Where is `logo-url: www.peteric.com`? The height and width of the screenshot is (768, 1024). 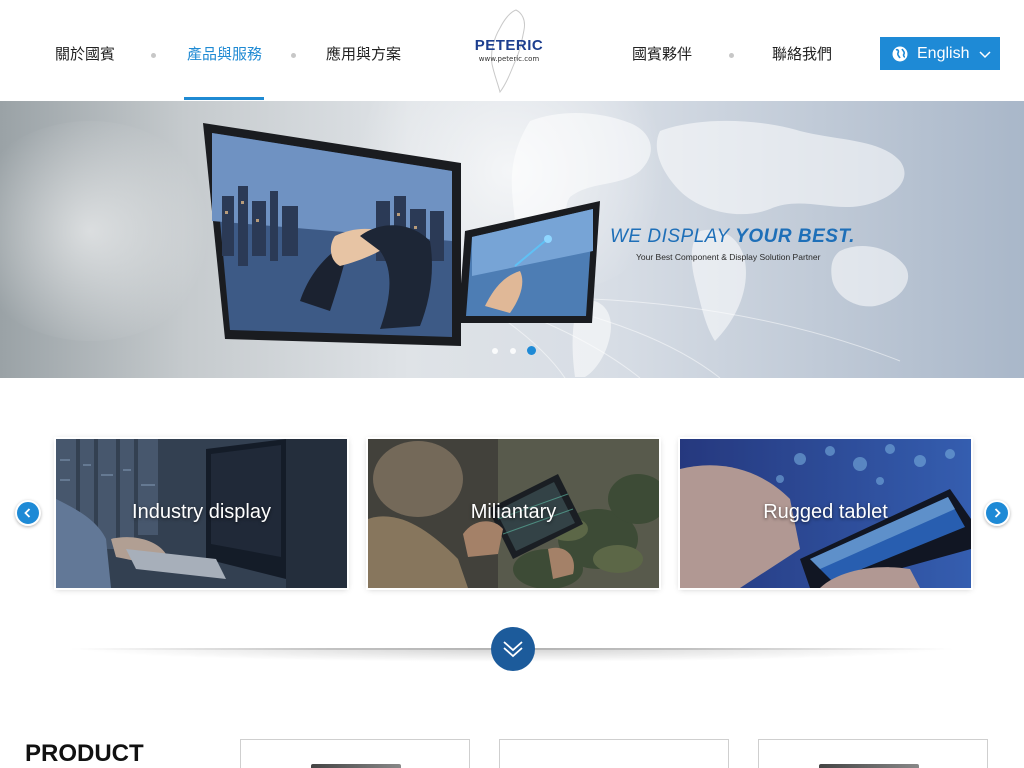
logo-url: www.peteric.com is located at coordinates (509, 59).